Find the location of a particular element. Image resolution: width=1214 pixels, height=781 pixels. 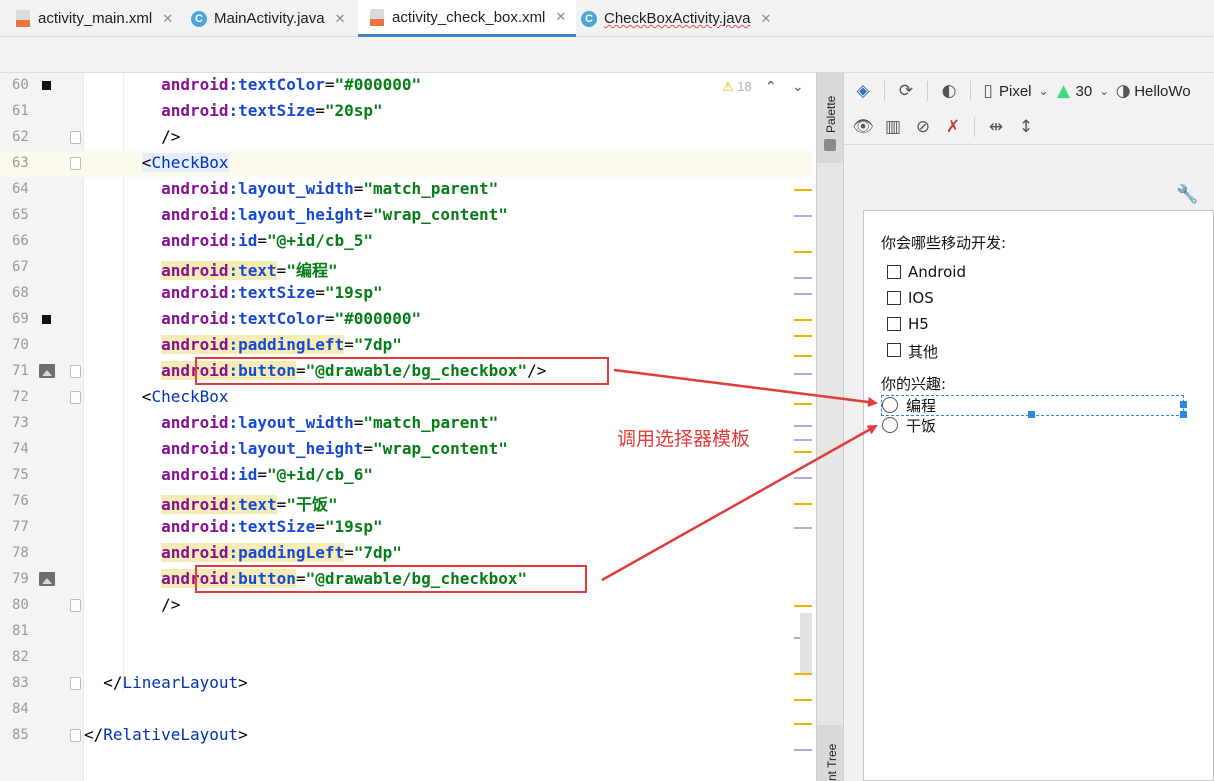

code-line: 61 android:textSize="20sp" is located at coordinates (406, 112).